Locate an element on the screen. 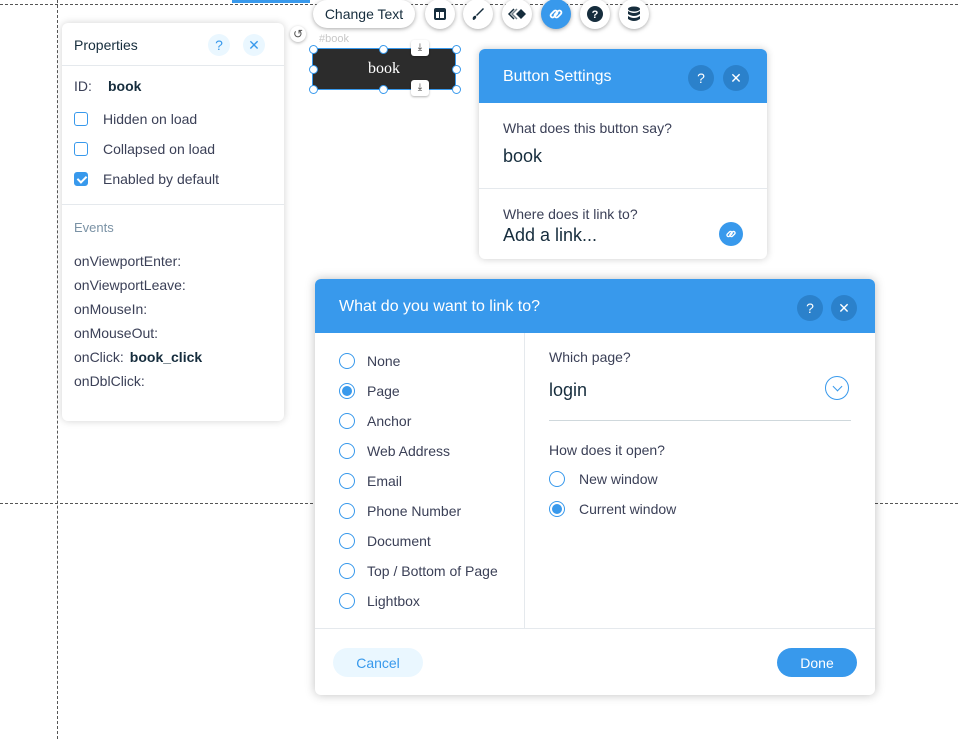  layout-icon is located at coordinates (440, 14).